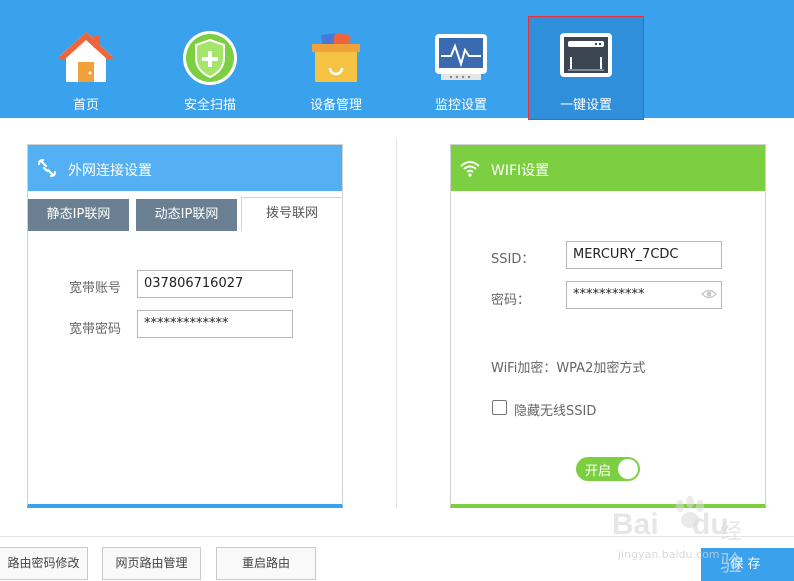 This screenshot has height=581, width=794. I want to click on wifi-panel-header: WIFI设置, so click(608, 168).